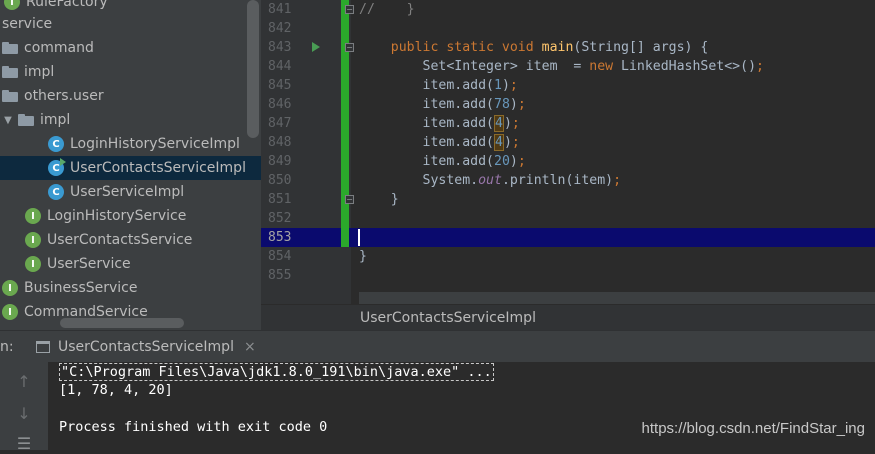 This screenshot has height=454, width=875. What do you see at coordinates (155, 144) in the screenshot?
I see `tree-item-label: LoginHistoryServiceImpl` at bounding box center [155, 144].